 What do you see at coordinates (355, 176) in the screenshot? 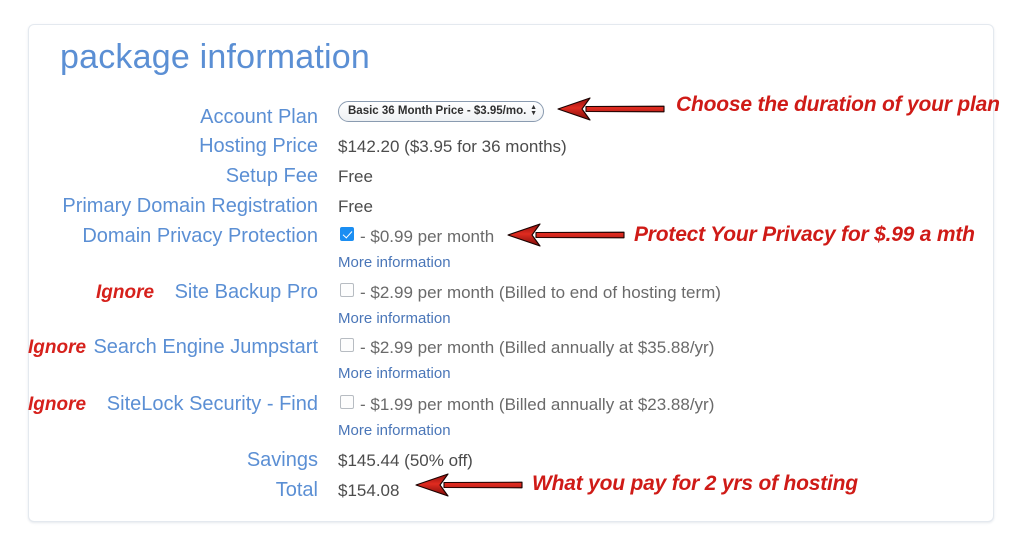
I see `value-setup-fee: Free` at bounding box center [355, 176].